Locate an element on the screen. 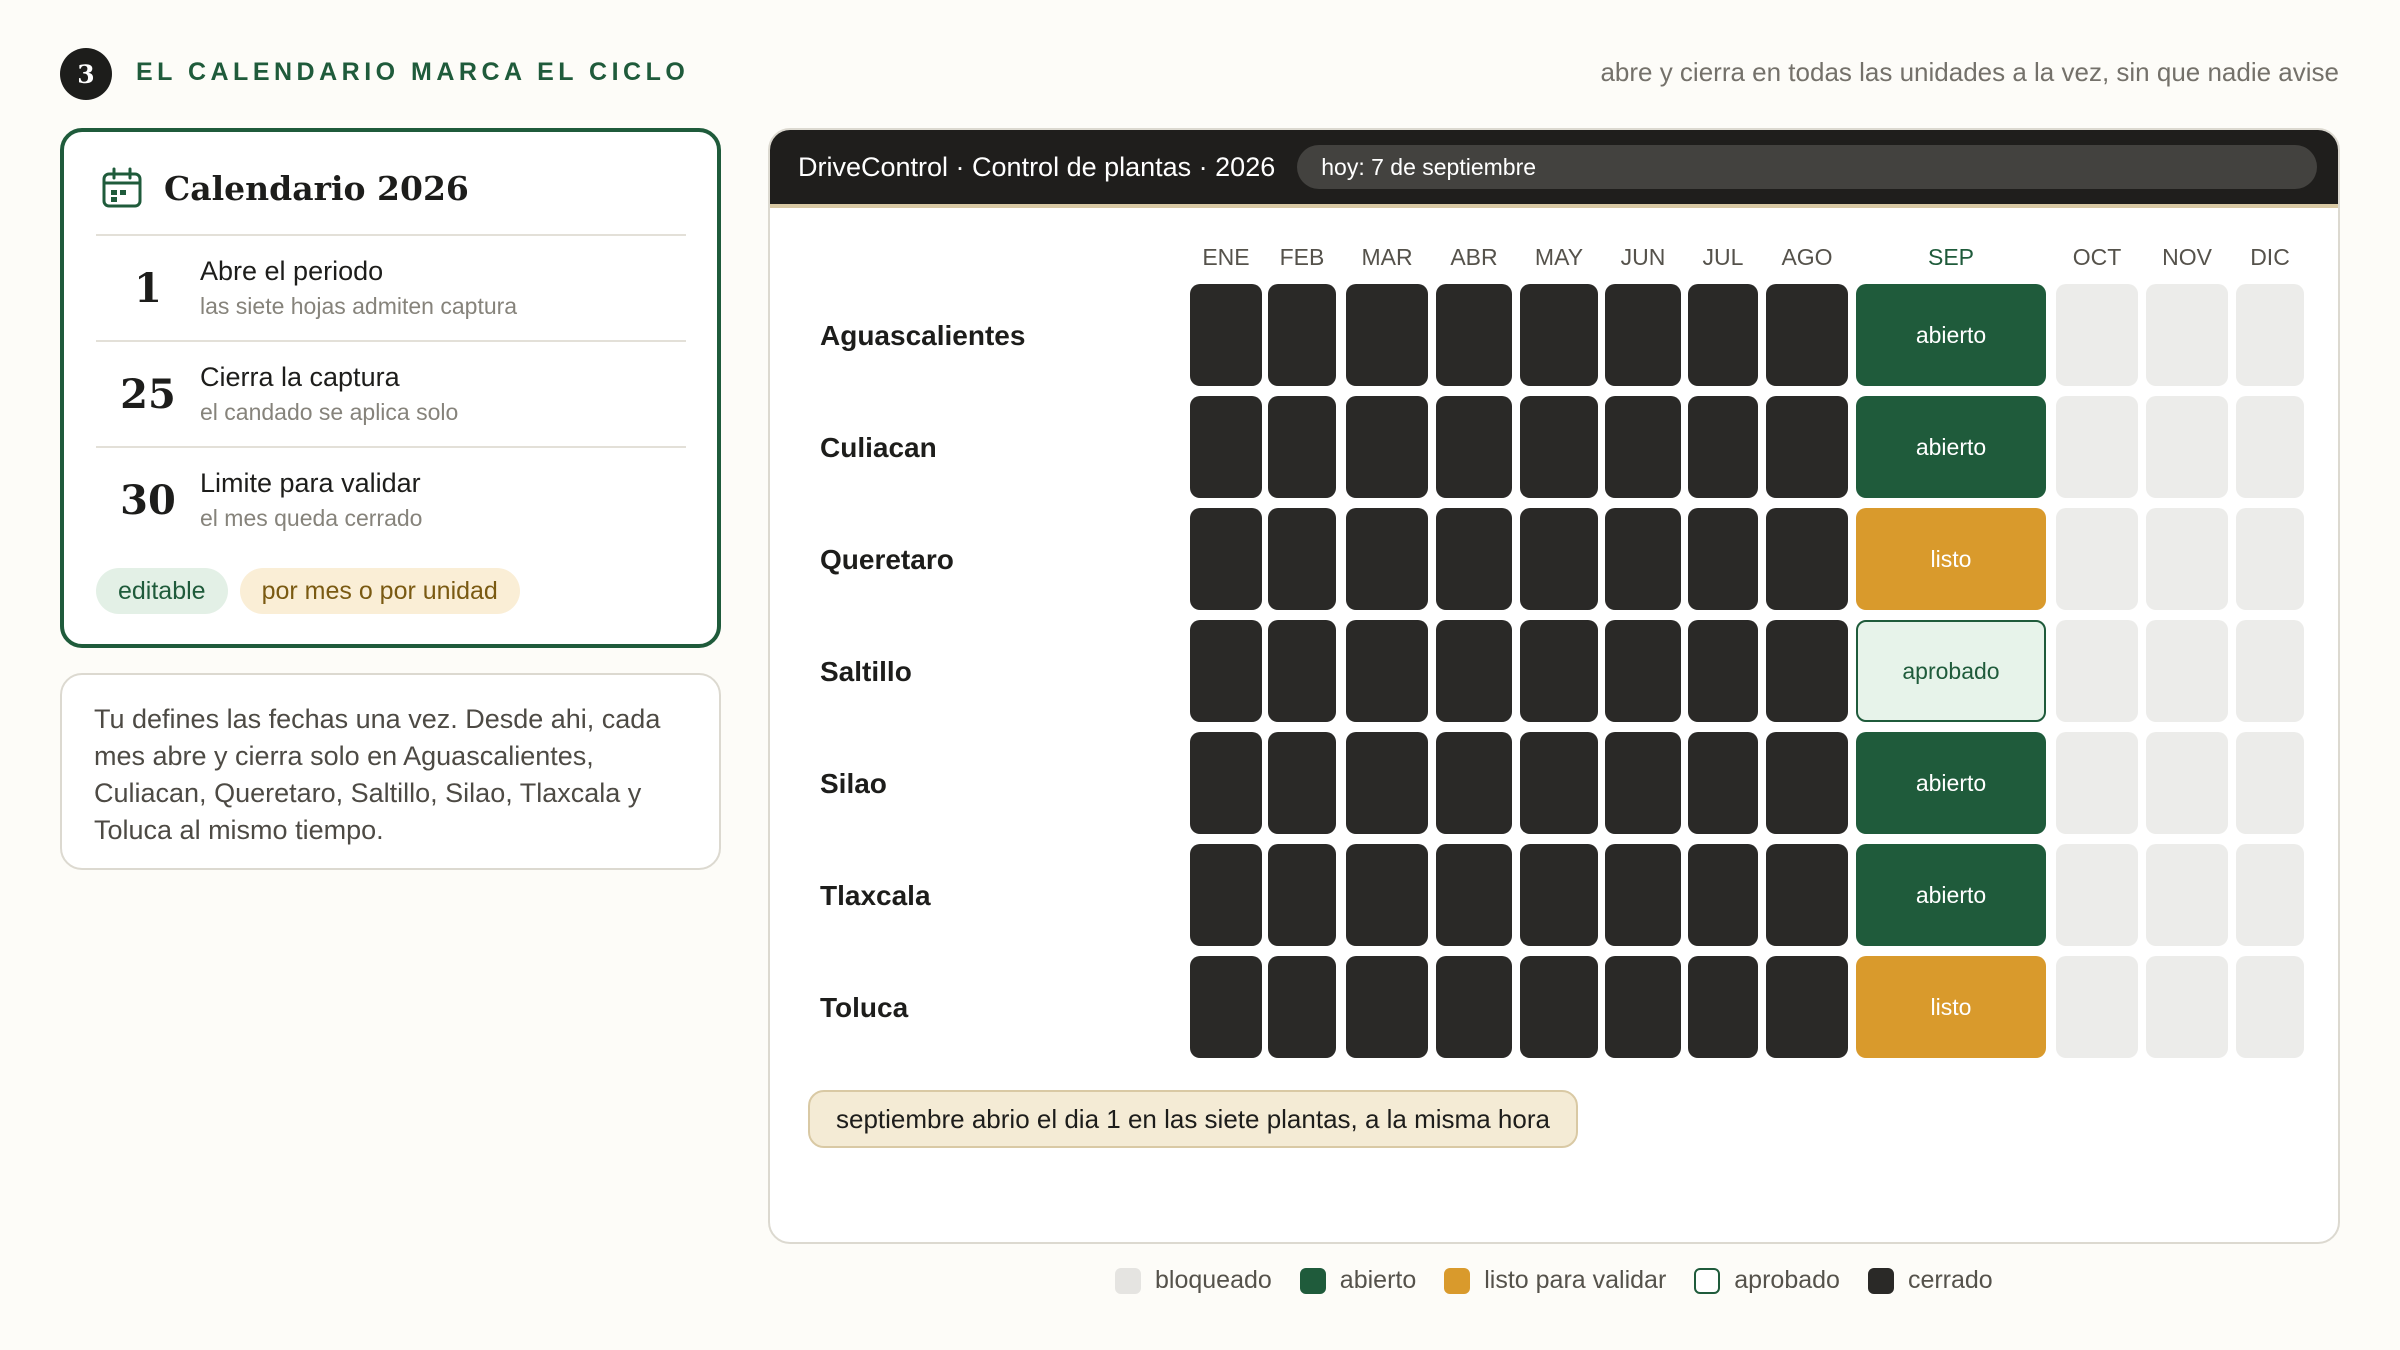 Image resolution: width=2400 pixels, height=1350 pixels. plant-label: Tlaxcala is located at coordinates (875, 895).